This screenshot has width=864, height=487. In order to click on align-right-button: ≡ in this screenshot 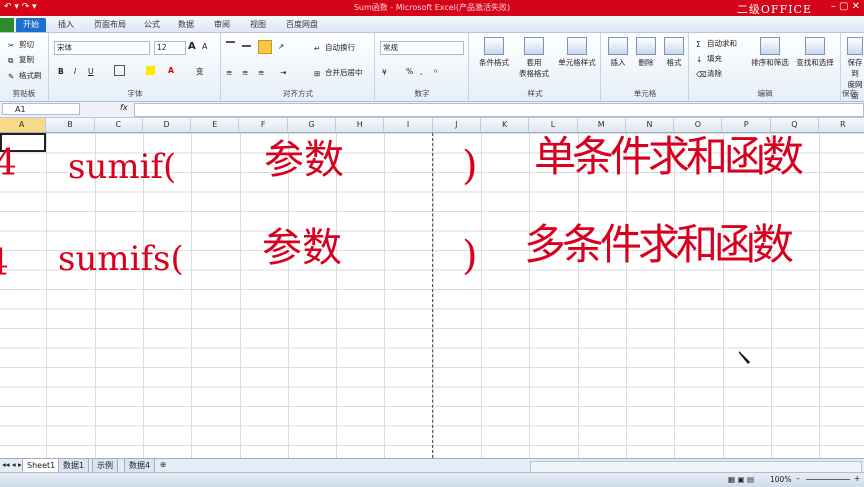, I will do `click(263, 72)`.